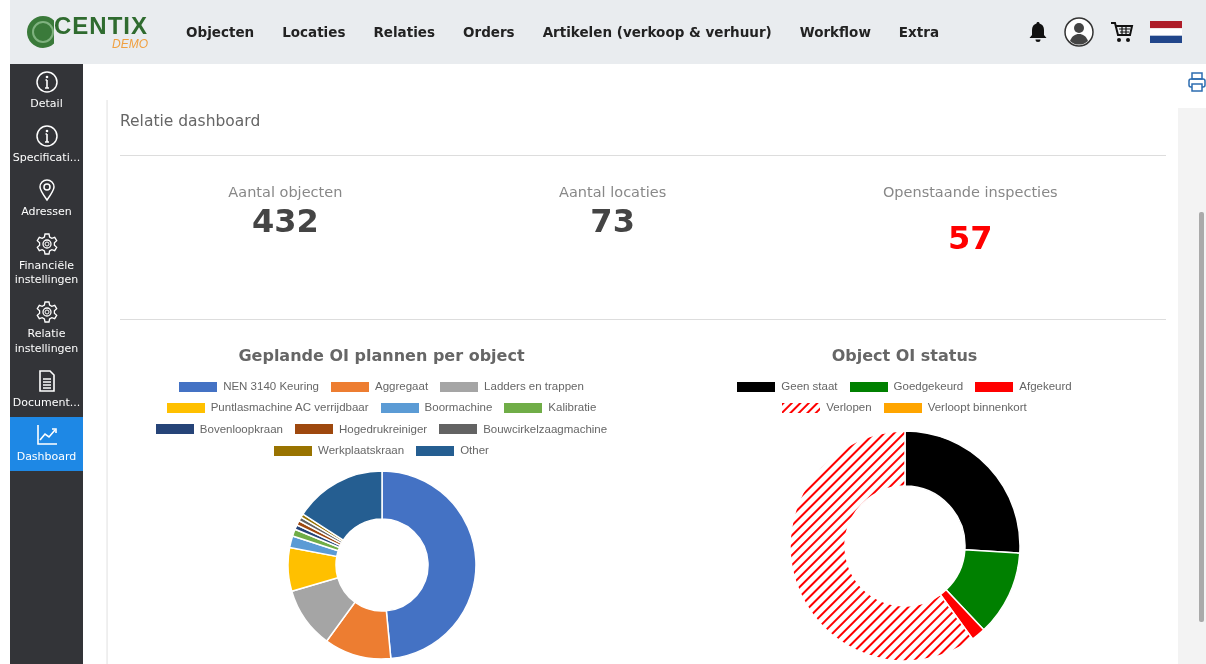 The height and width of the screenshot is (664, 1206). Describe the element at coordinates (970, 193) in the screenshot. I see `stat-label: Openstaande inspecties` at that location.